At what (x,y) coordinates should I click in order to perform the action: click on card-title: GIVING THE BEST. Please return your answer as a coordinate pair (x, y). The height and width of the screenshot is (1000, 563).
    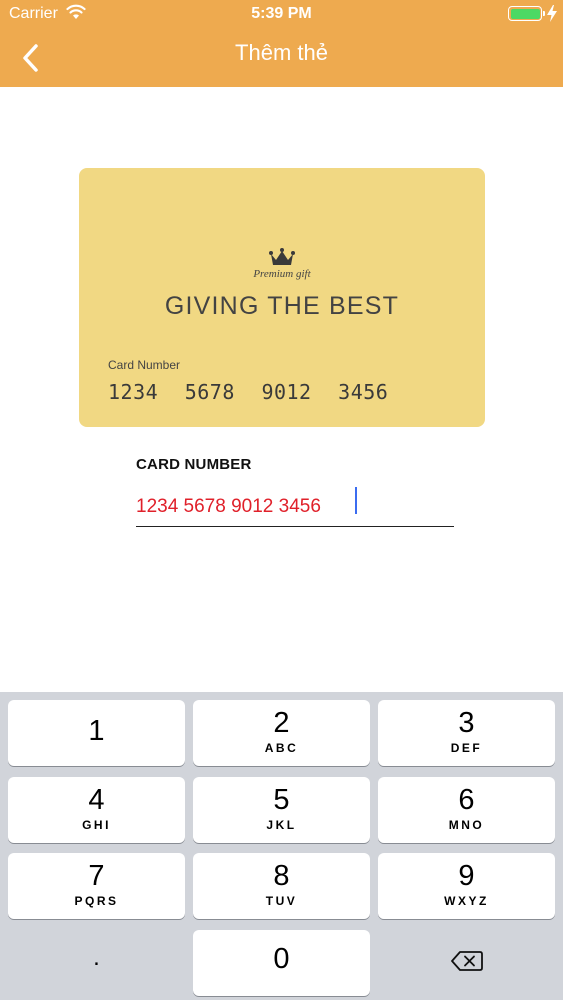
    Looking at the image, I should click on (282, 306).